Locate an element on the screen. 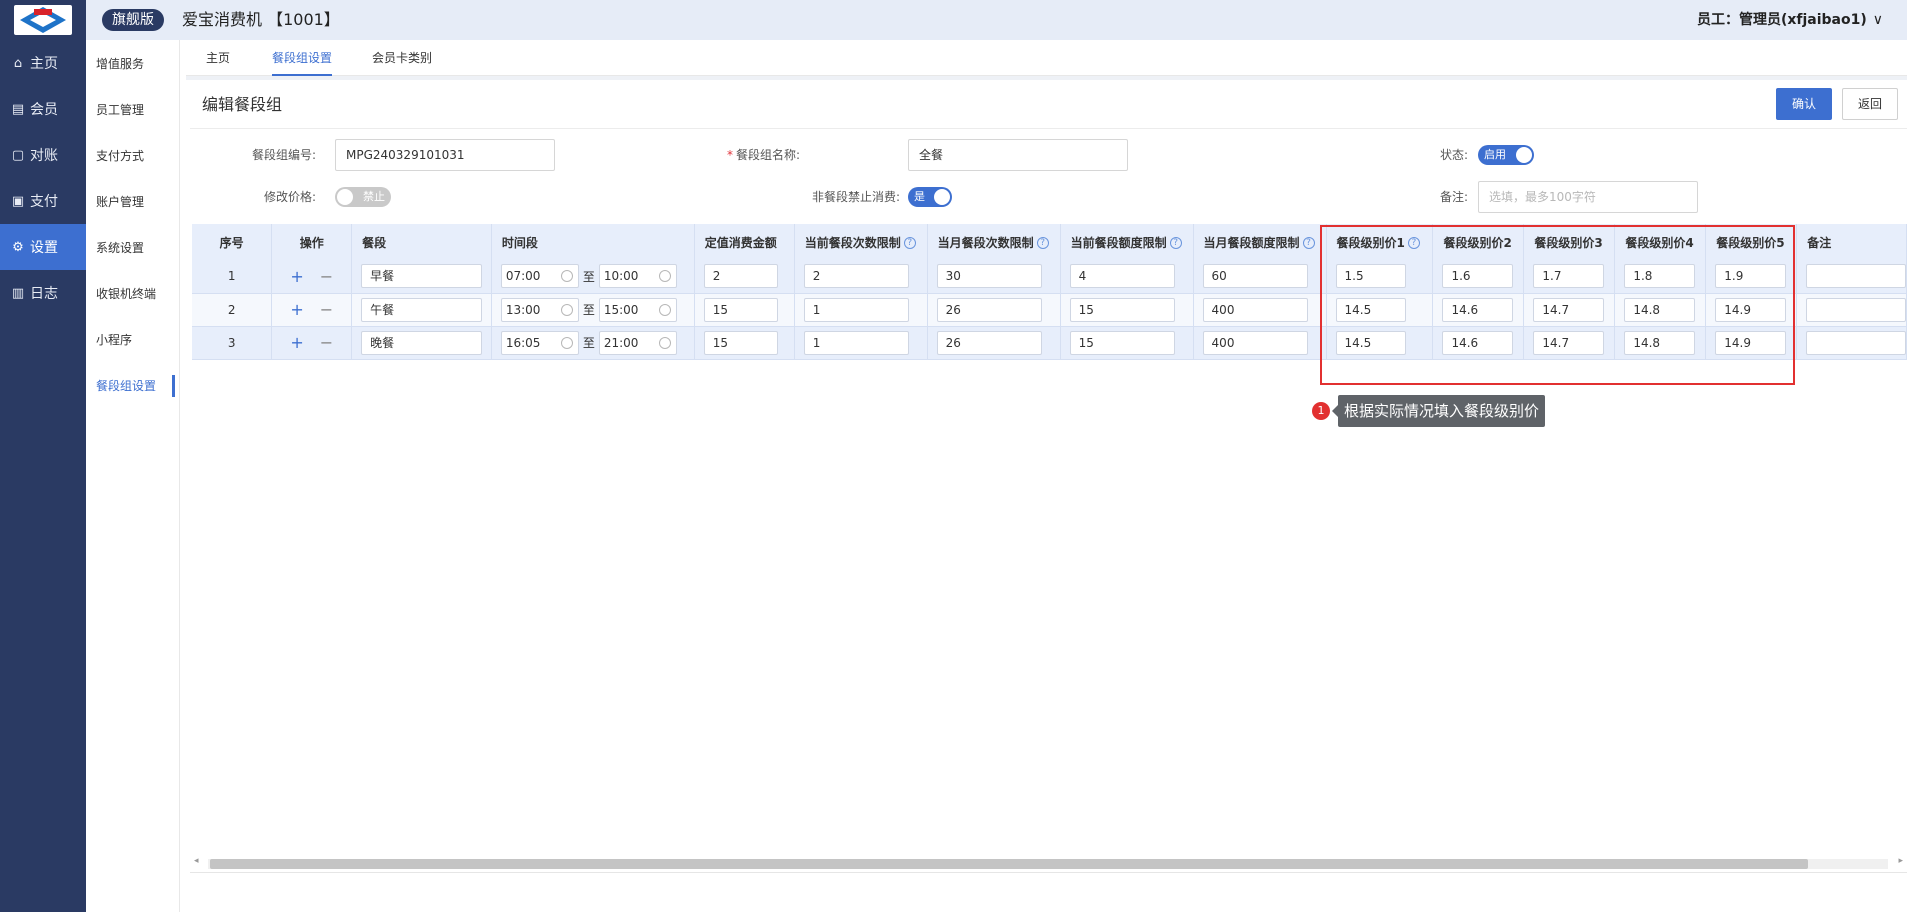 This screenshot has height=912, width=1907. scroll-left-icon: ◂ is located at coordinates (196, 861).